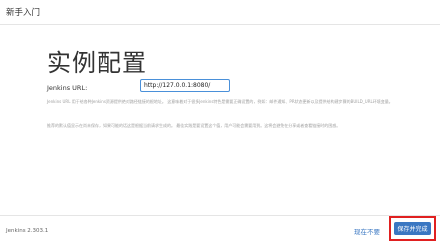 Image resolution: width=440 pixels, height=244 pixels. I want to click on jenkins-url-input, so click(185, 85).